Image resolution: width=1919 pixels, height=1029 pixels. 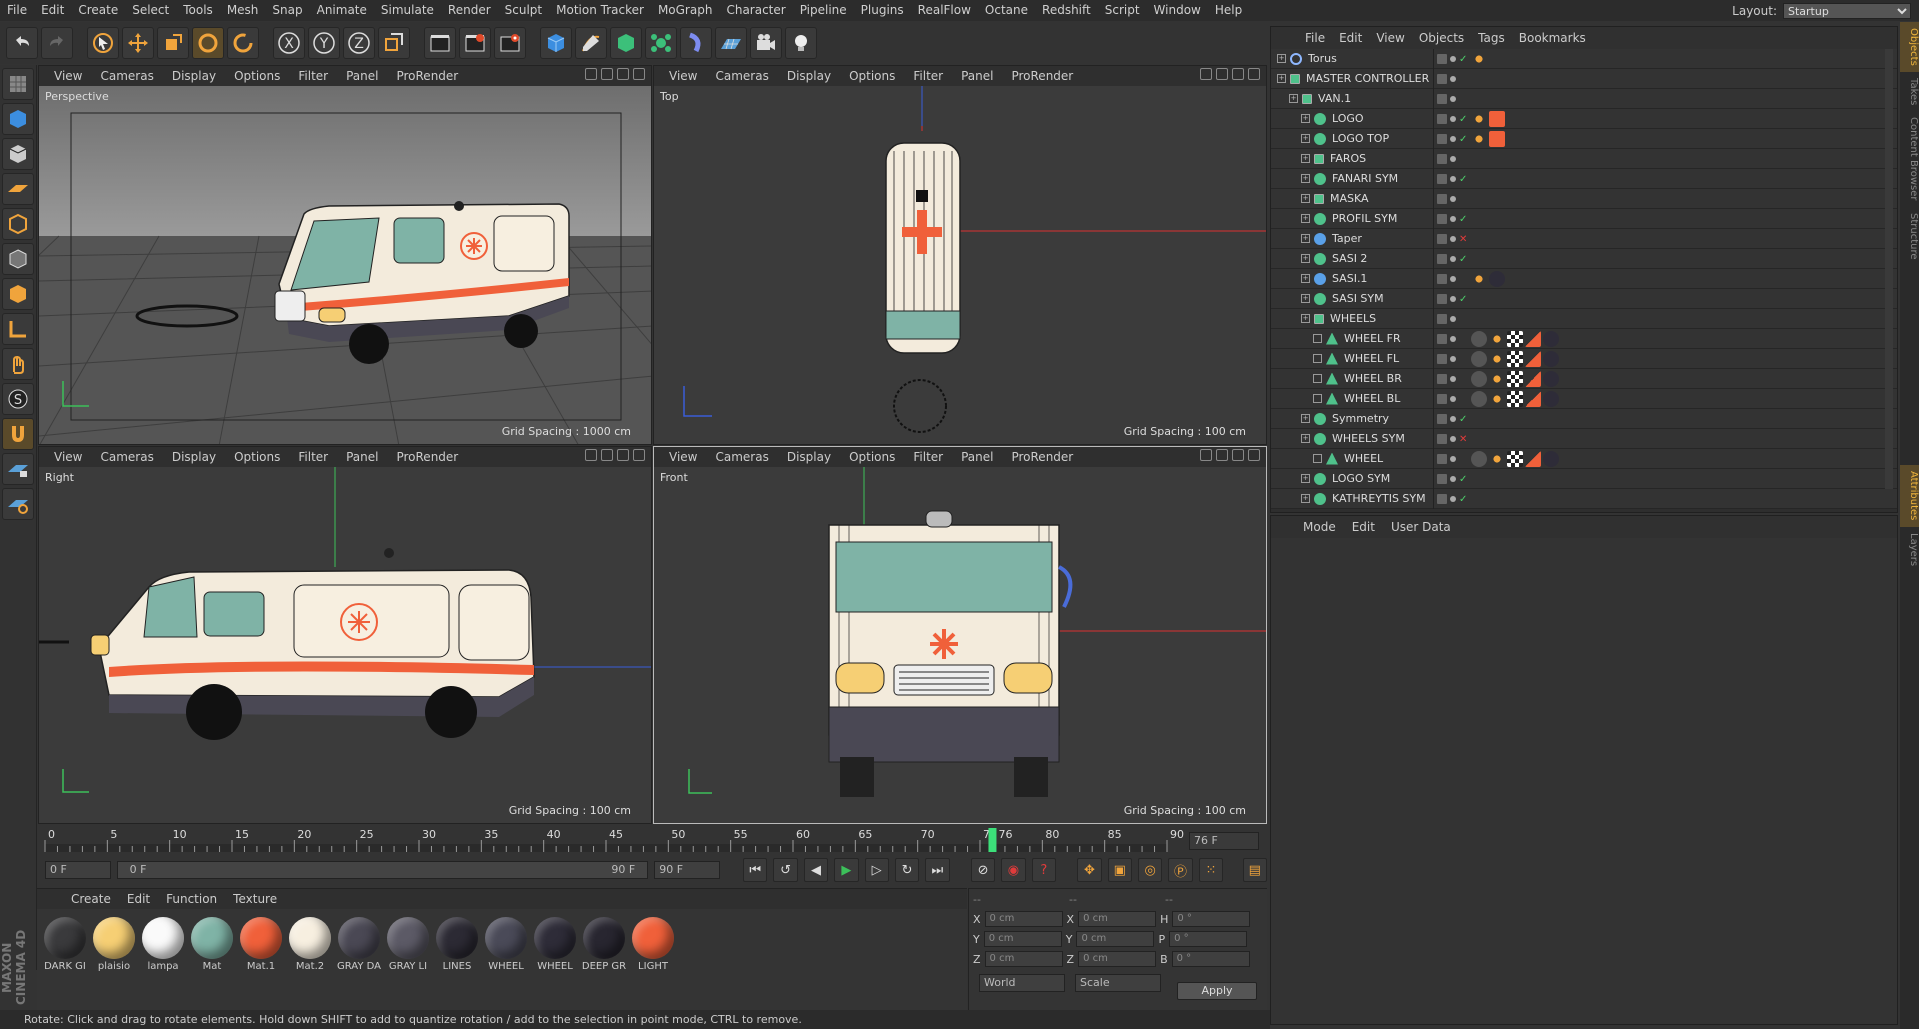 What do you see at coordinates (1584, 459) in the screenshot?
I see `object-row: WHEEL` at bounding box center [1584, 459].